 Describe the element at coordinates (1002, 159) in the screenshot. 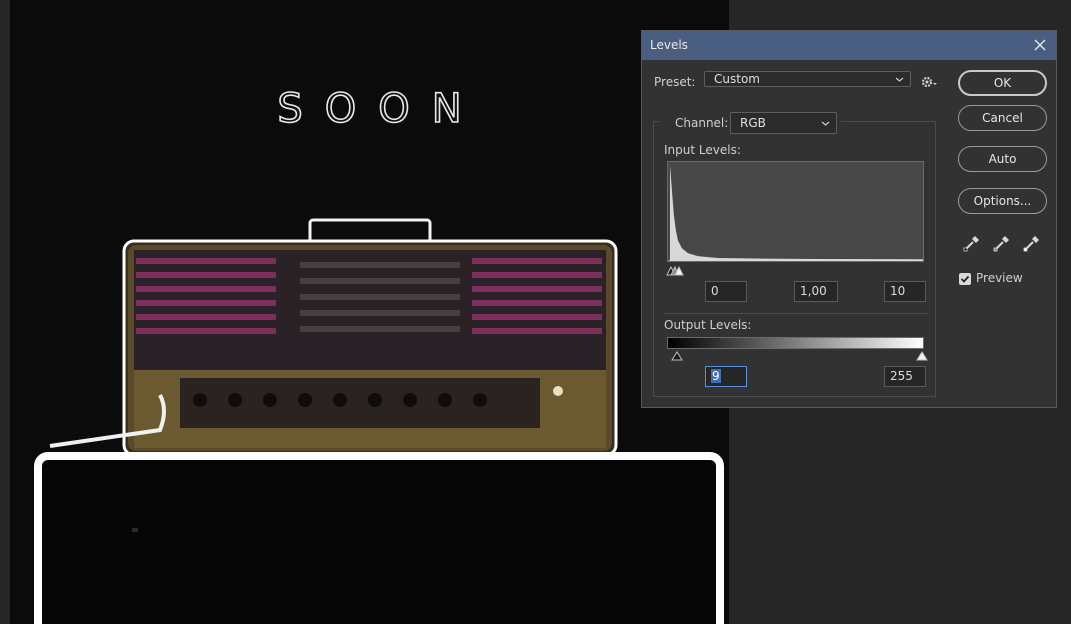

I see `auto-button: Auto` at that location.